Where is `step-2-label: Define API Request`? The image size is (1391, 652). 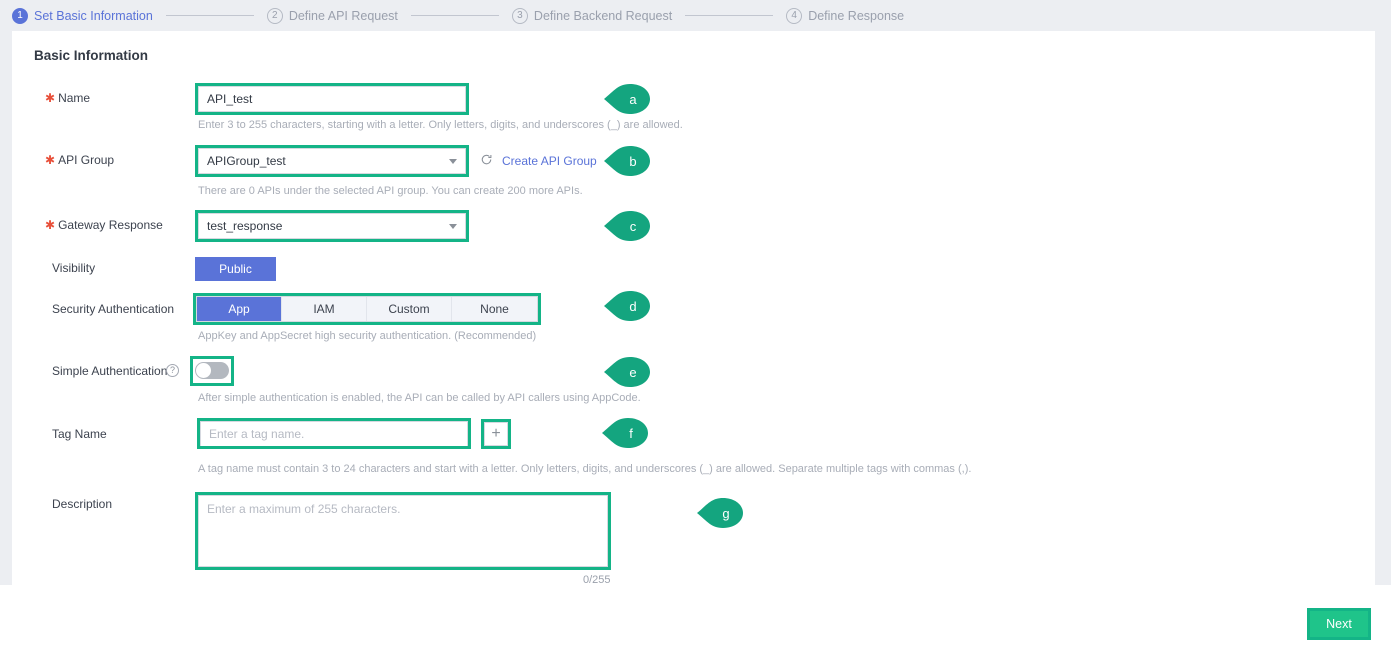
step-2-label: Define API Request is located at coordinates (343, 15).